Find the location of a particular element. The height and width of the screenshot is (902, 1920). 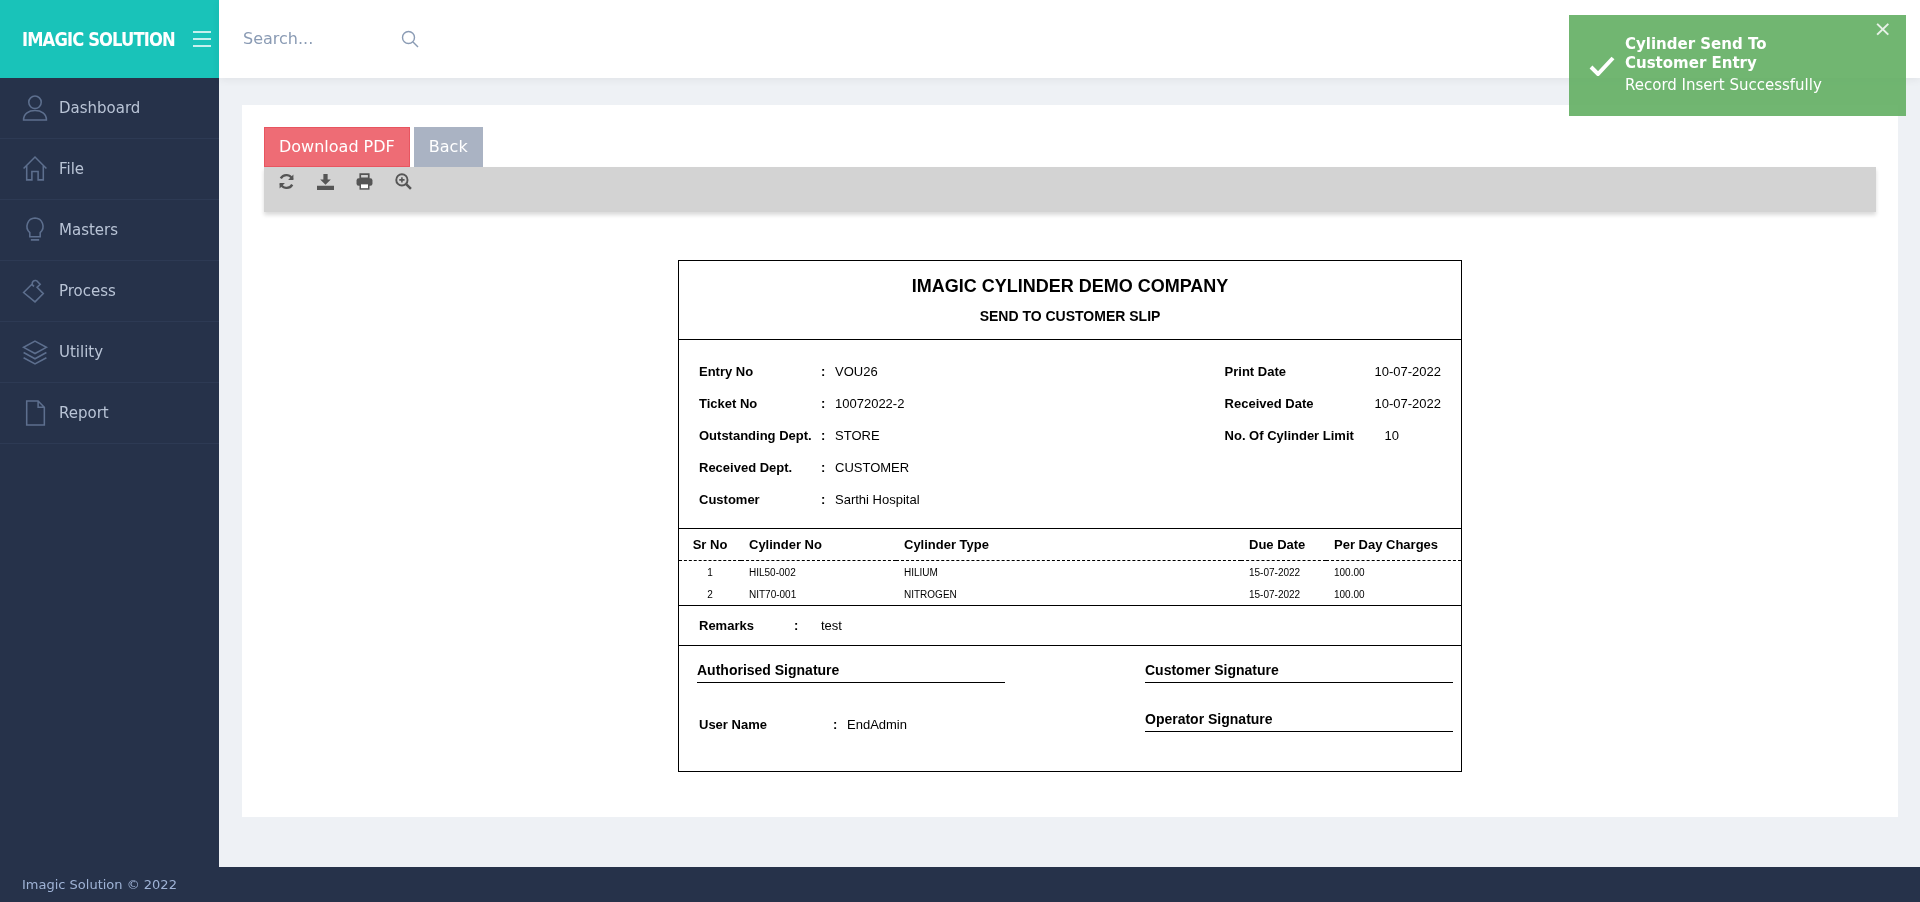

table-cell: 1 is located at coordinates (710, 571).